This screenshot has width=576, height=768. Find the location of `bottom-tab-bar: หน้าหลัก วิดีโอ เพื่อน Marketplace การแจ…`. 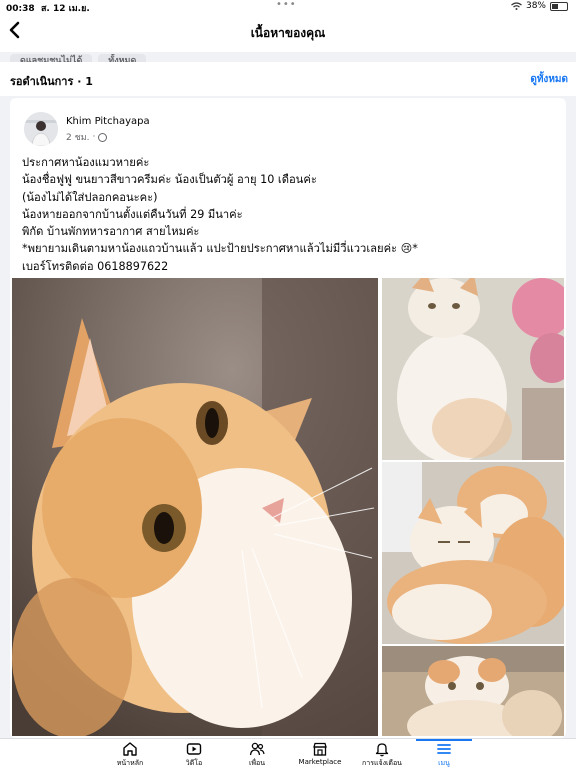

bottom-tab-bar: หน้าหลัก วิดีโอ เพื่อน Marketplace การแจ… is located at coordinates (288, 753).